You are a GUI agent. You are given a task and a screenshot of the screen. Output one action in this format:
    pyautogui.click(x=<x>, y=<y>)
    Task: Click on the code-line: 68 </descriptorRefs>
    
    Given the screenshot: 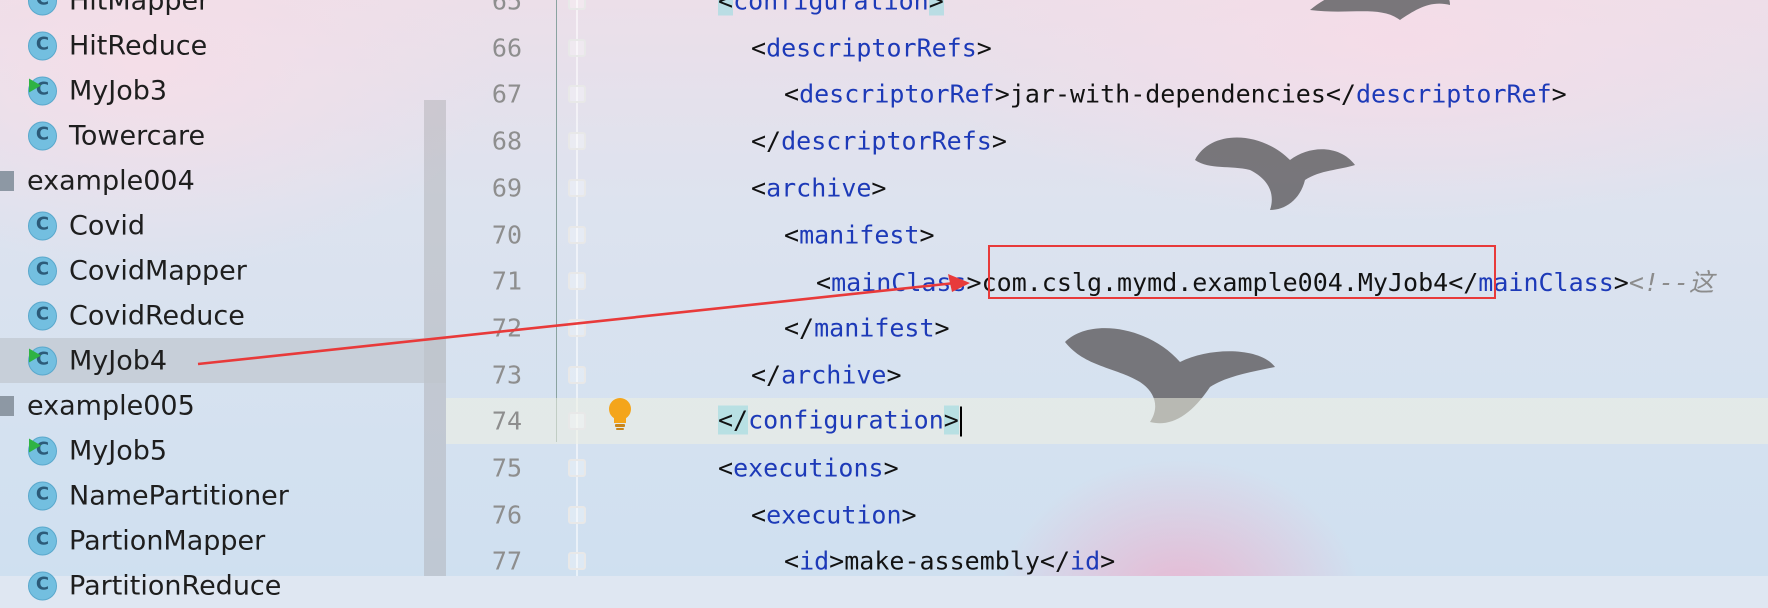 What is the action you would take?
    pyautogui.click(x=1107, y=141)
    